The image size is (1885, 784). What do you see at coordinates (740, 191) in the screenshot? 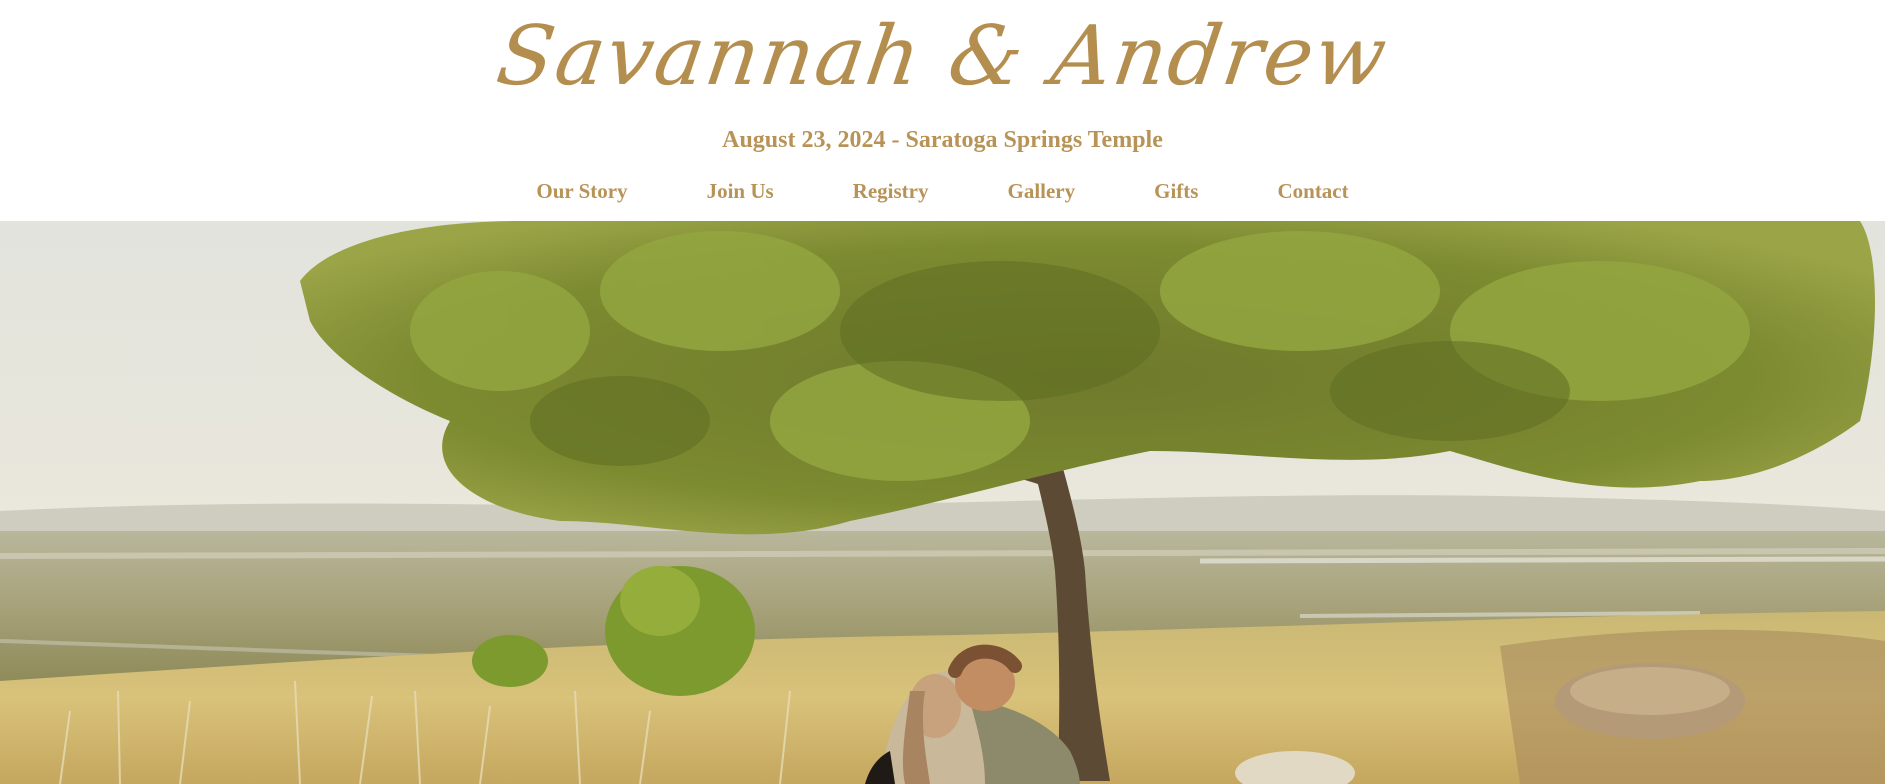
I see `nav-join-us: Join Us` at bounding box center [740, 191].